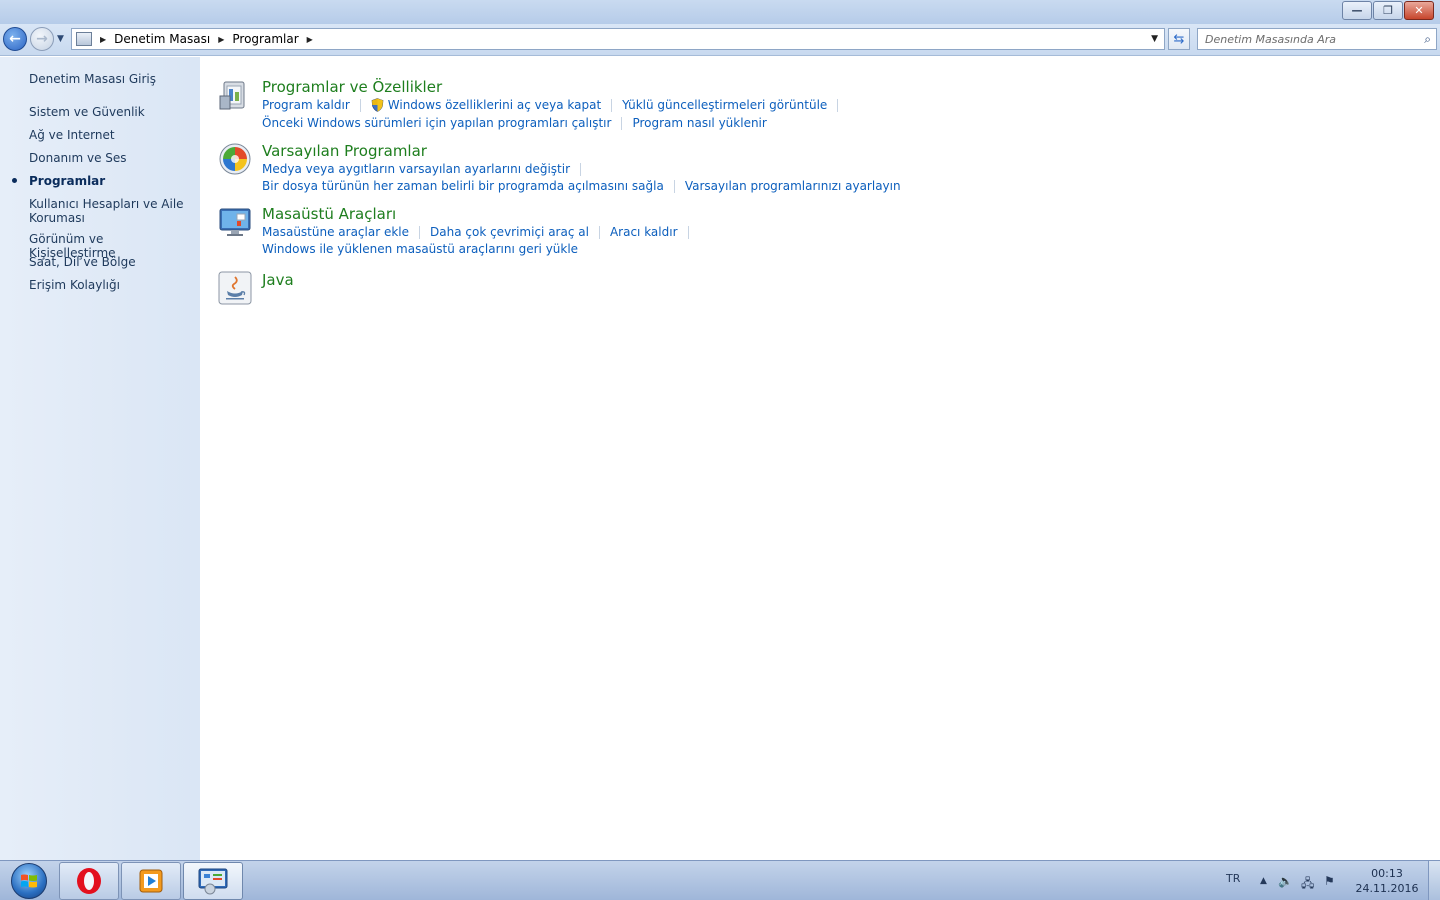 Image resolution: width=1440 pixels, height=900 pixels. Describe the element at coordinates (1310, 39) in the screenshot. I see `search-input` at that location.